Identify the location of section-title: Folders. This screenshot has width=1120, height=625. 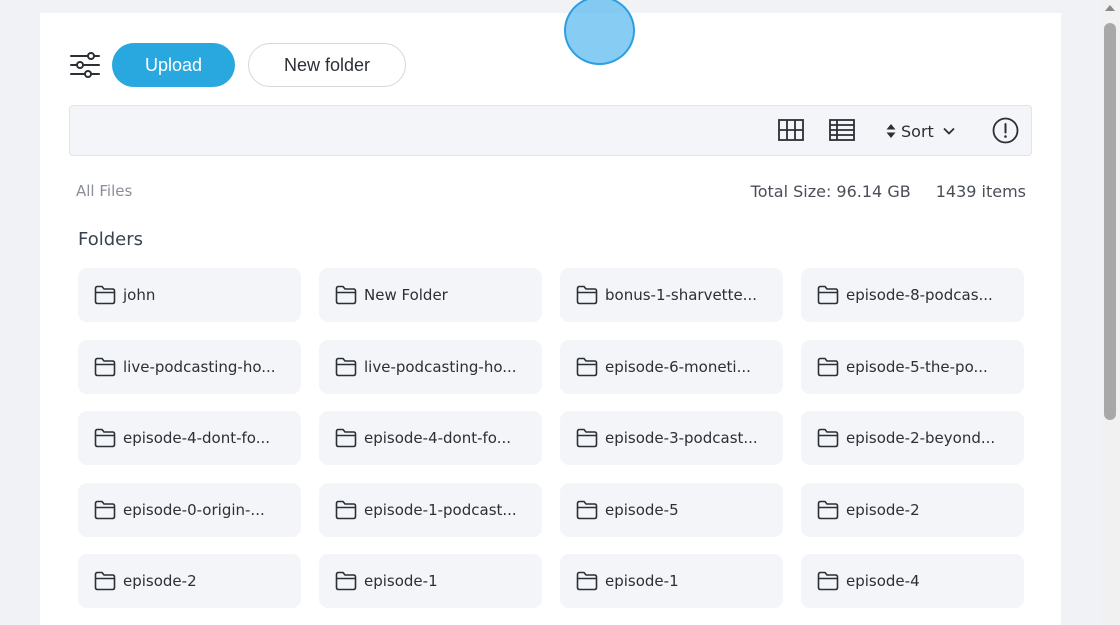
(111, 239).